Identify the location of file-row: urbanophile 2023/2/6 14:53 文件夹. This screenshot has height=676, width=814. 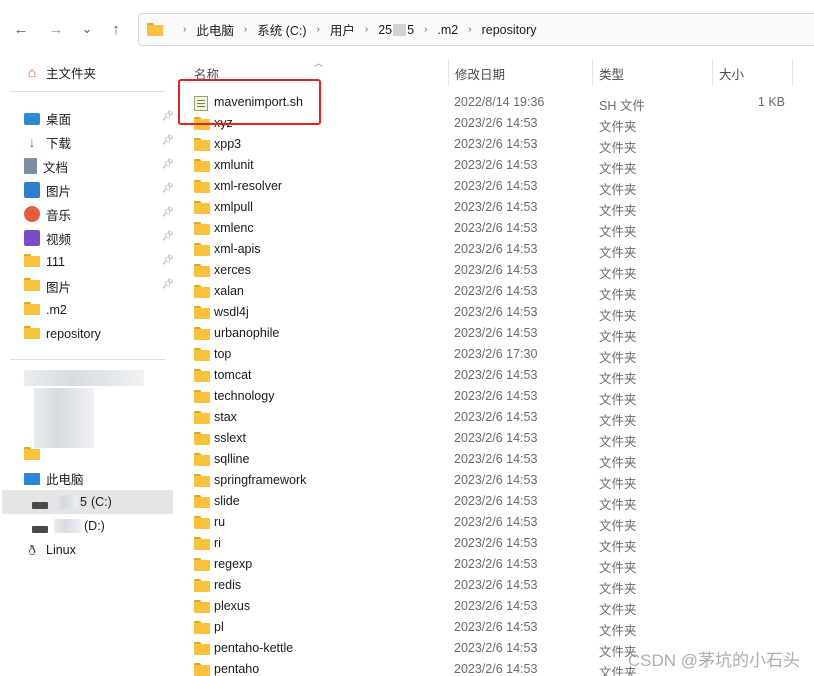
(500, 333).